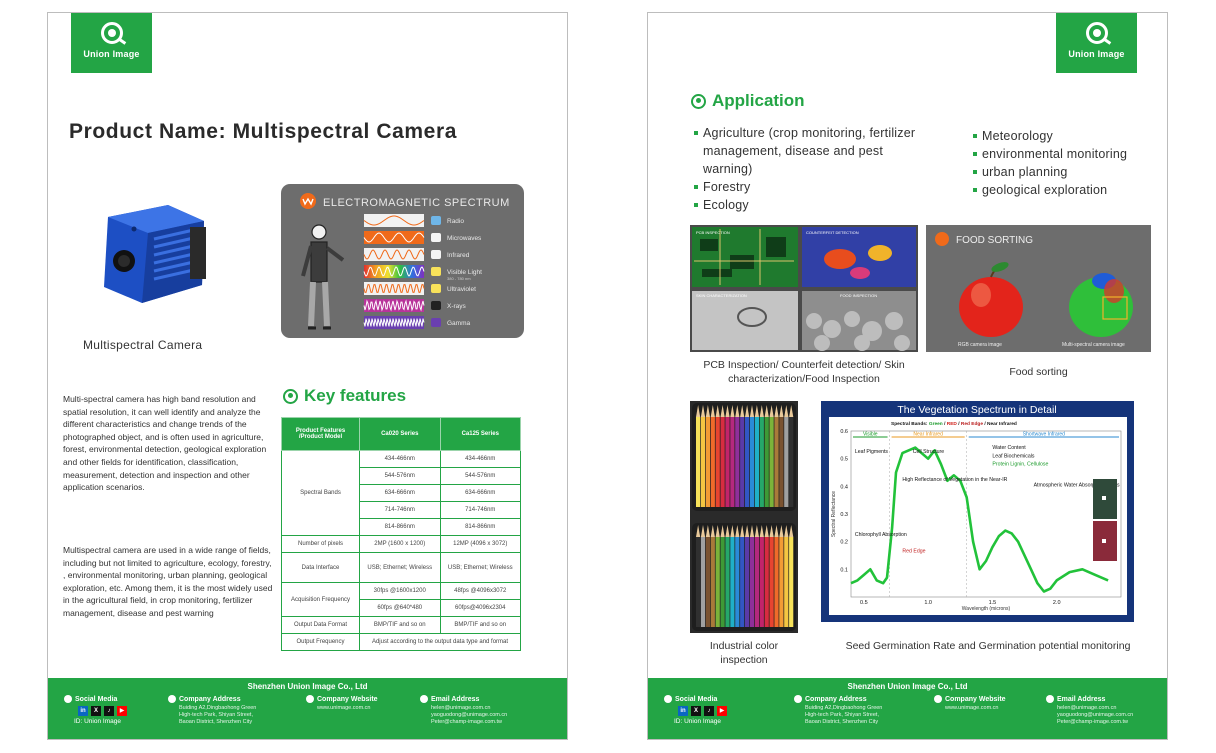 This screenshot has height=753, width=1216. What do you see at coordinates (844, 515) in the screenshot?
I see `y-tick-label: 0.3` at bounding box center [844, 515].